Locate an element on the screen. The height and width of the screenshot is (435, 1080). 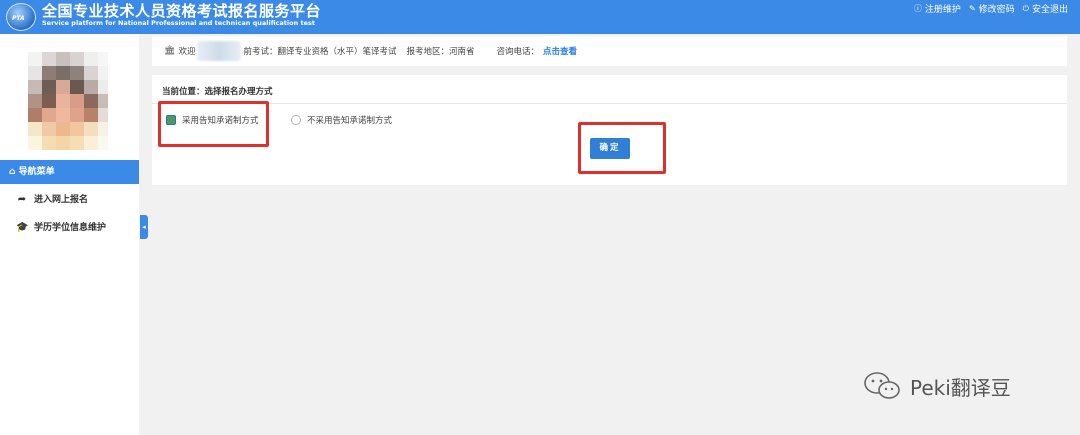
change-password-link: ✎ 修改密码 is located at coordinates (992, 8).